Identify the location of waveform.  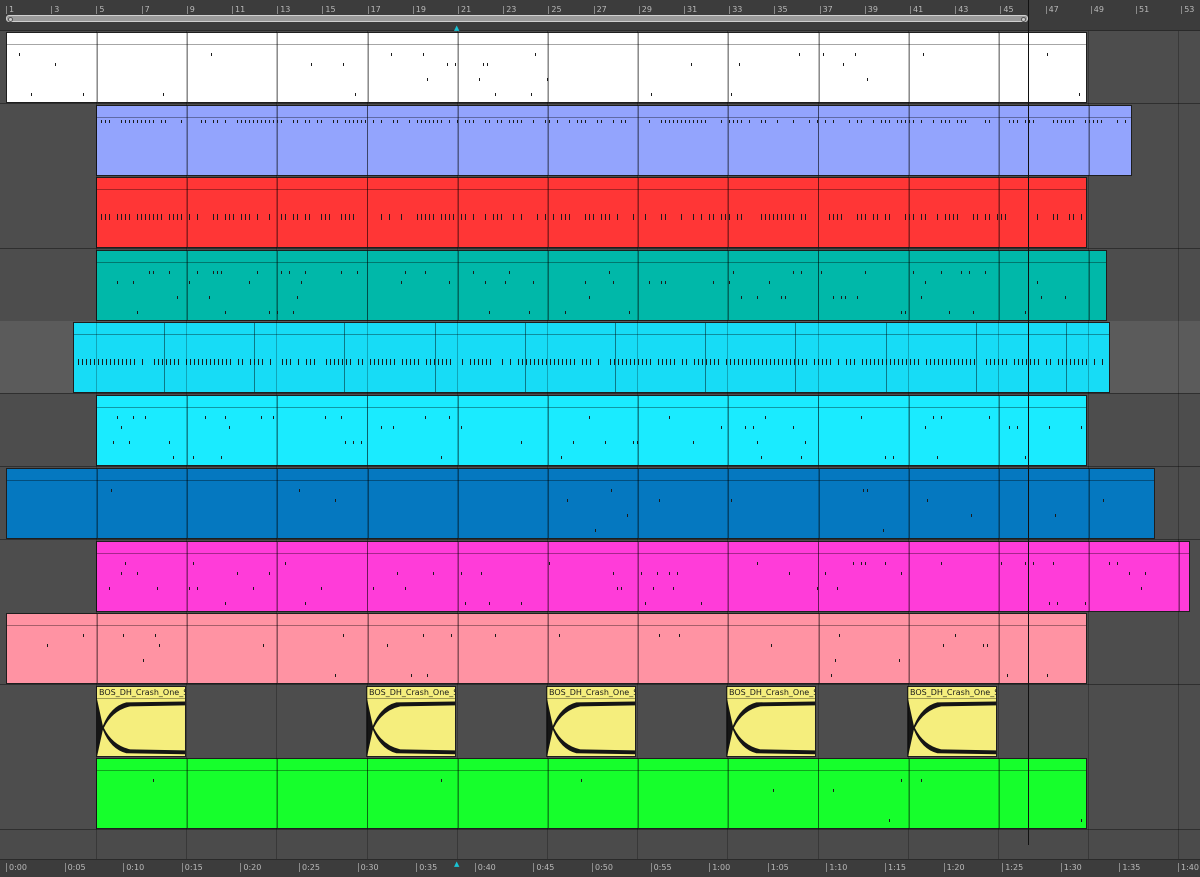
(771, 727).